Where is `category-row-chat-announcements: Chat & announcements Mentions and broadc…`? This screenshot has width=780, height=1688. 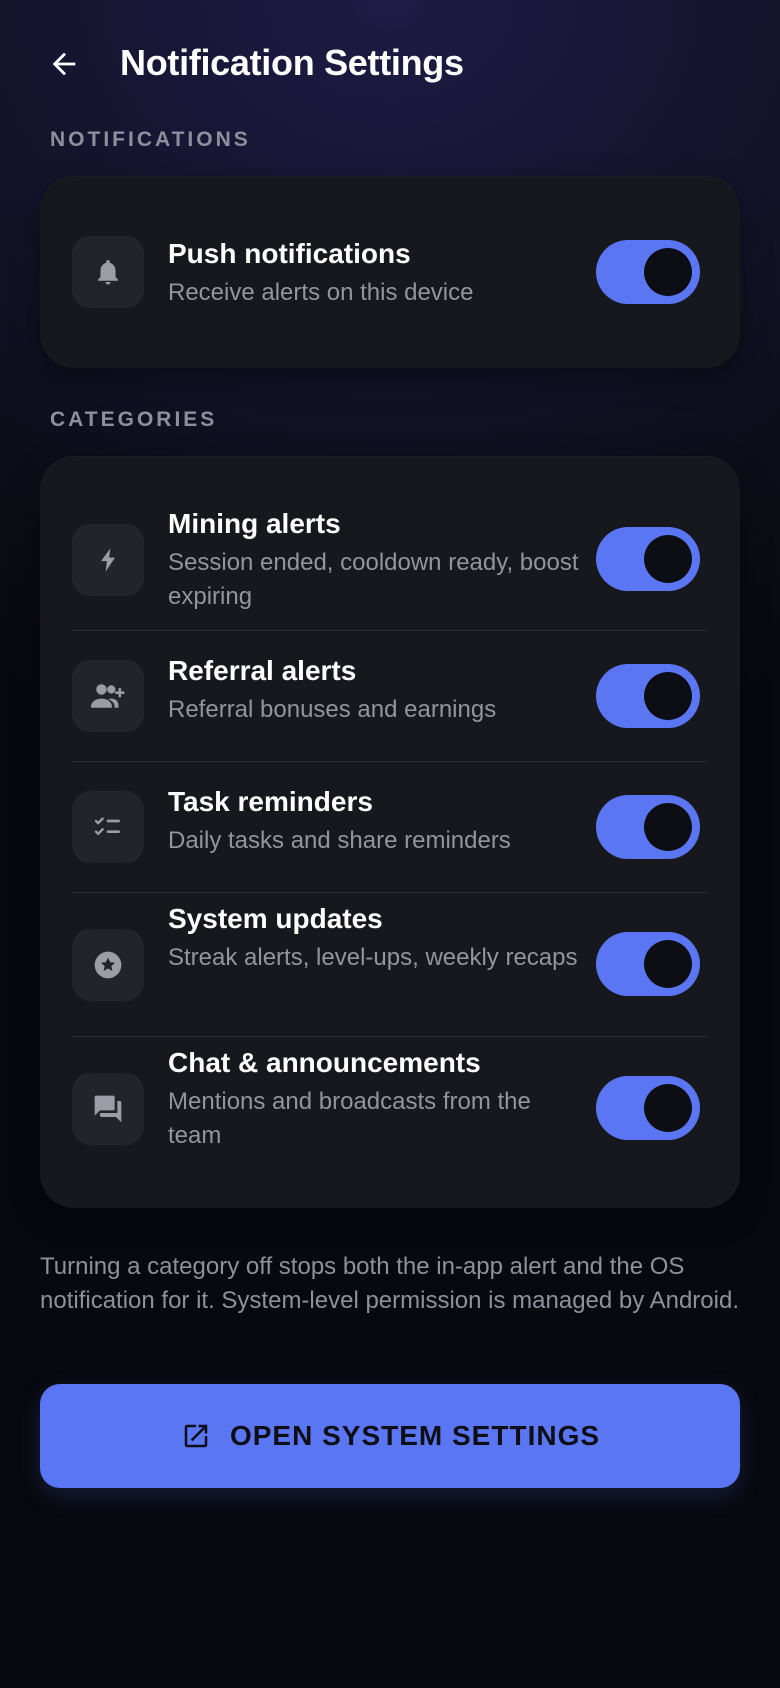
category-row-chat-announcements: Chat & announcements Mentions and broadc… is located at coordinates (390, 1122).